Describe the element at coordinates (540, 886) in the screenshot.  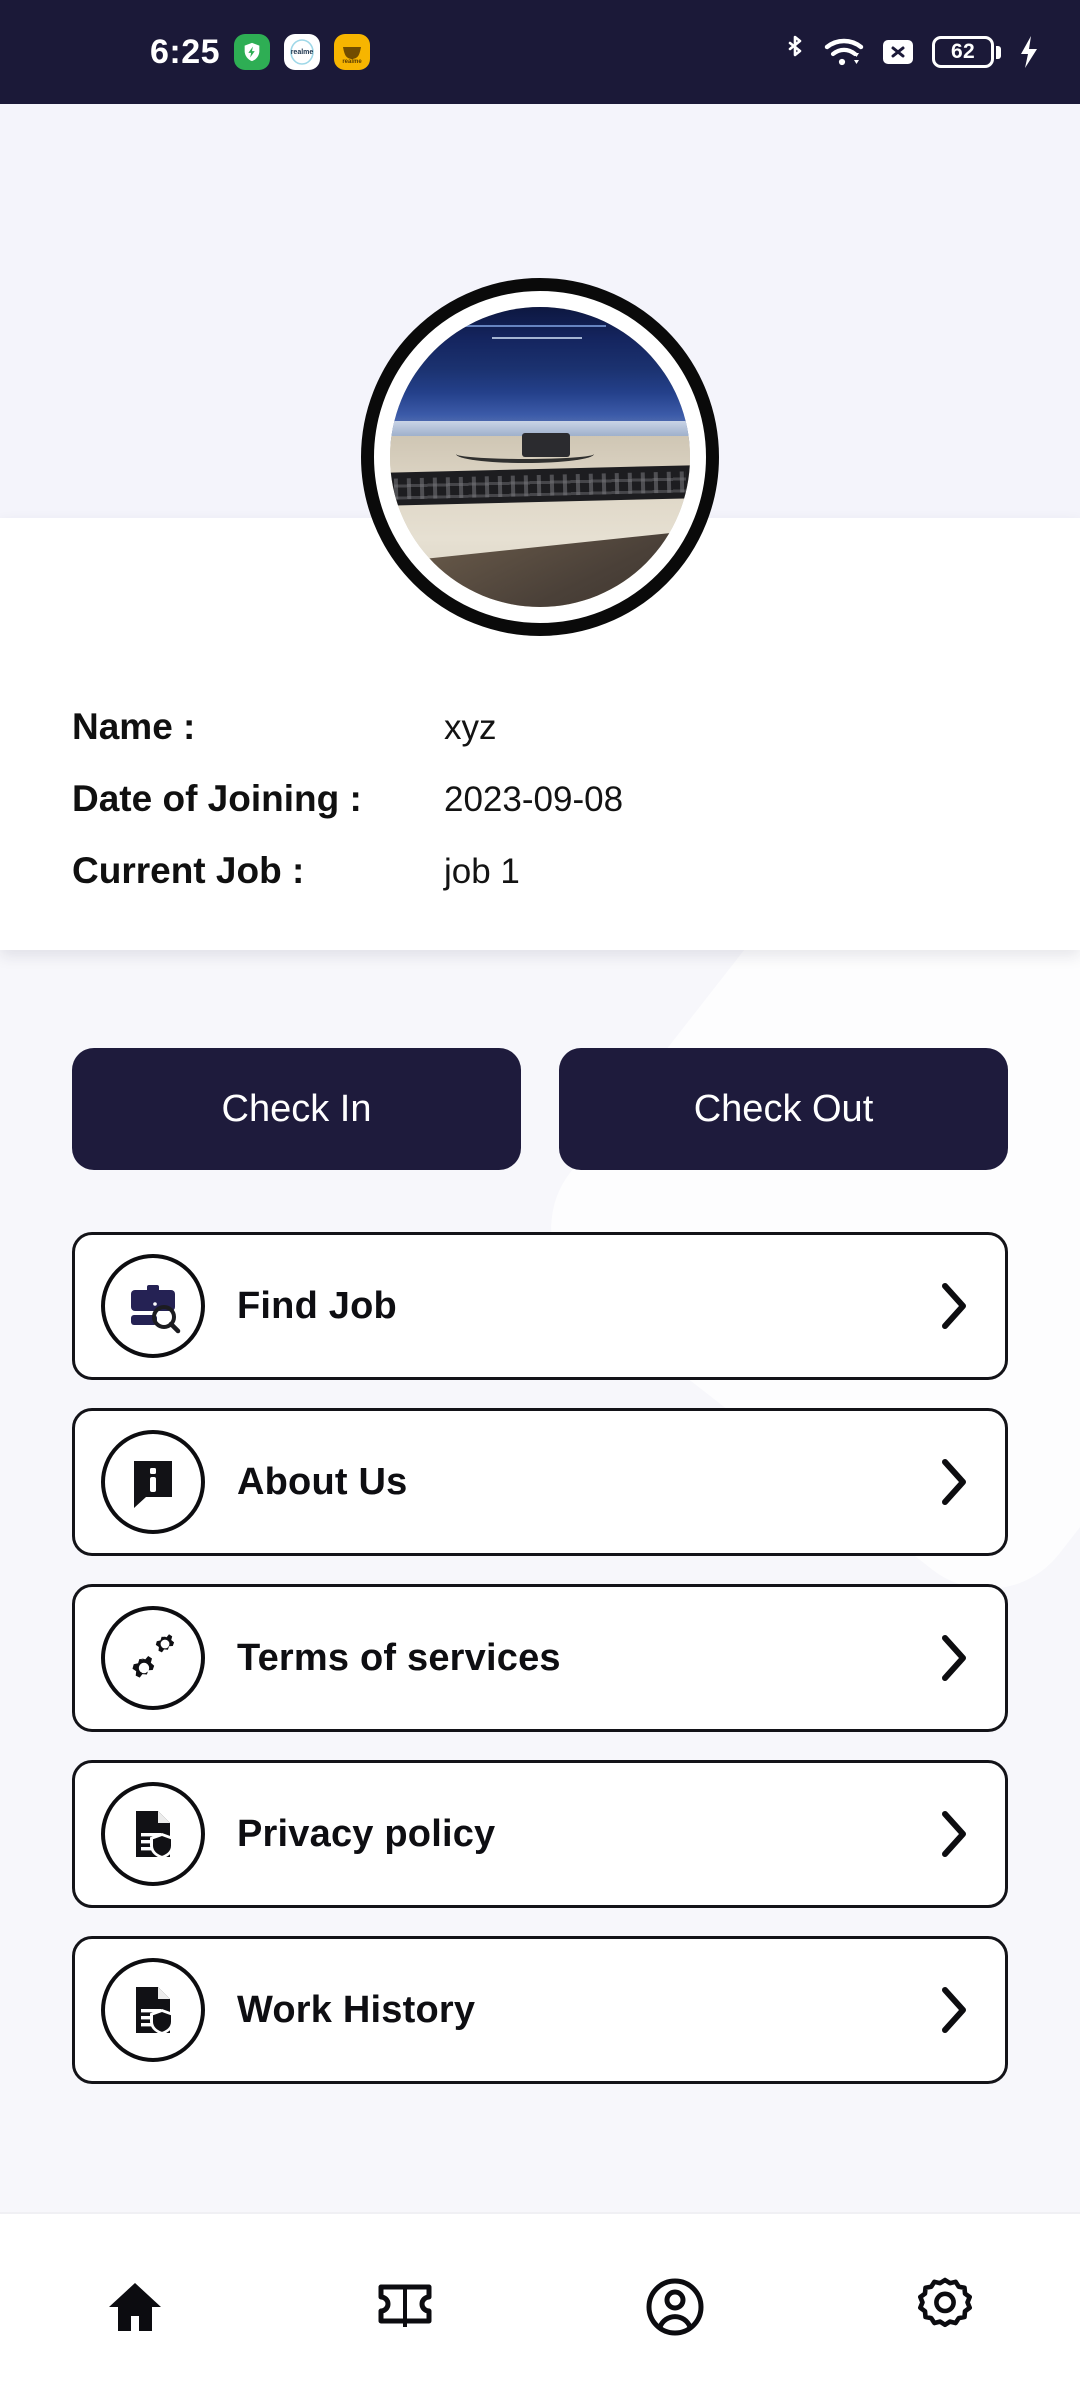
I see `profile-info-row-current-job: Current Job : job 1` at that location.